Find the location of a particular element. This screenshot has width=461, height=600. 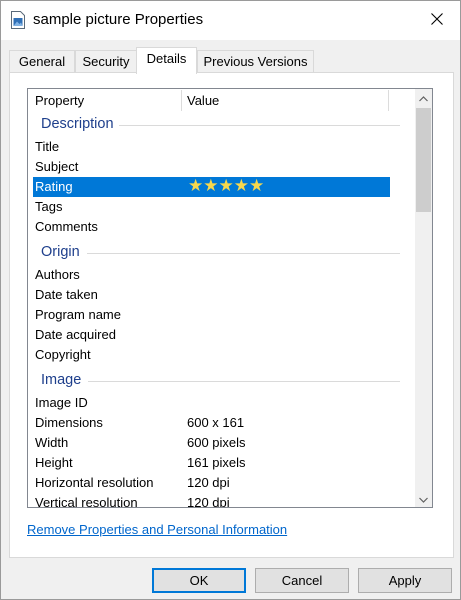

property-name: Subject is located at coordinates (57, 166).